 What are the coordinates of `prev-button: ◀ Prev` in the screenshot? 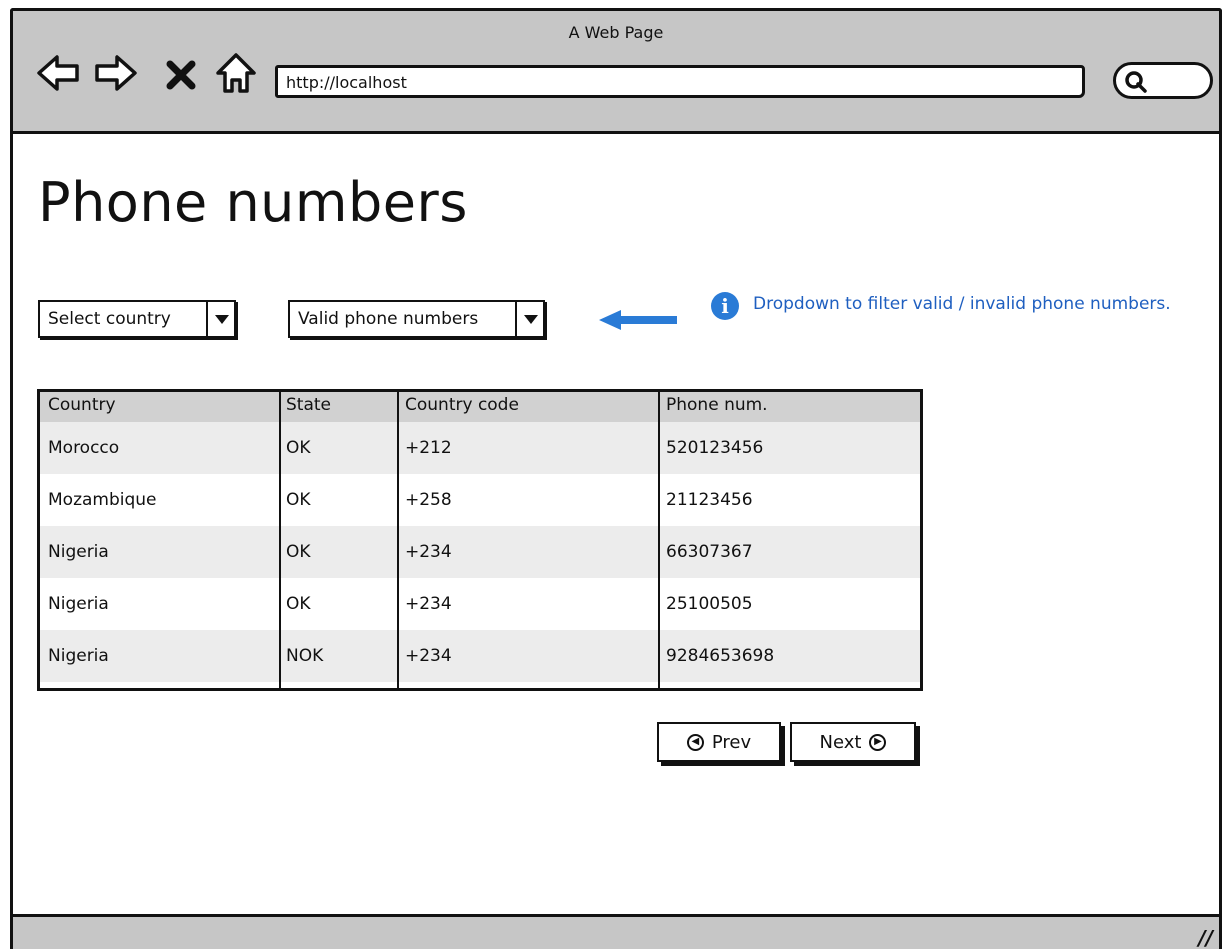 It's located at (719, 742).